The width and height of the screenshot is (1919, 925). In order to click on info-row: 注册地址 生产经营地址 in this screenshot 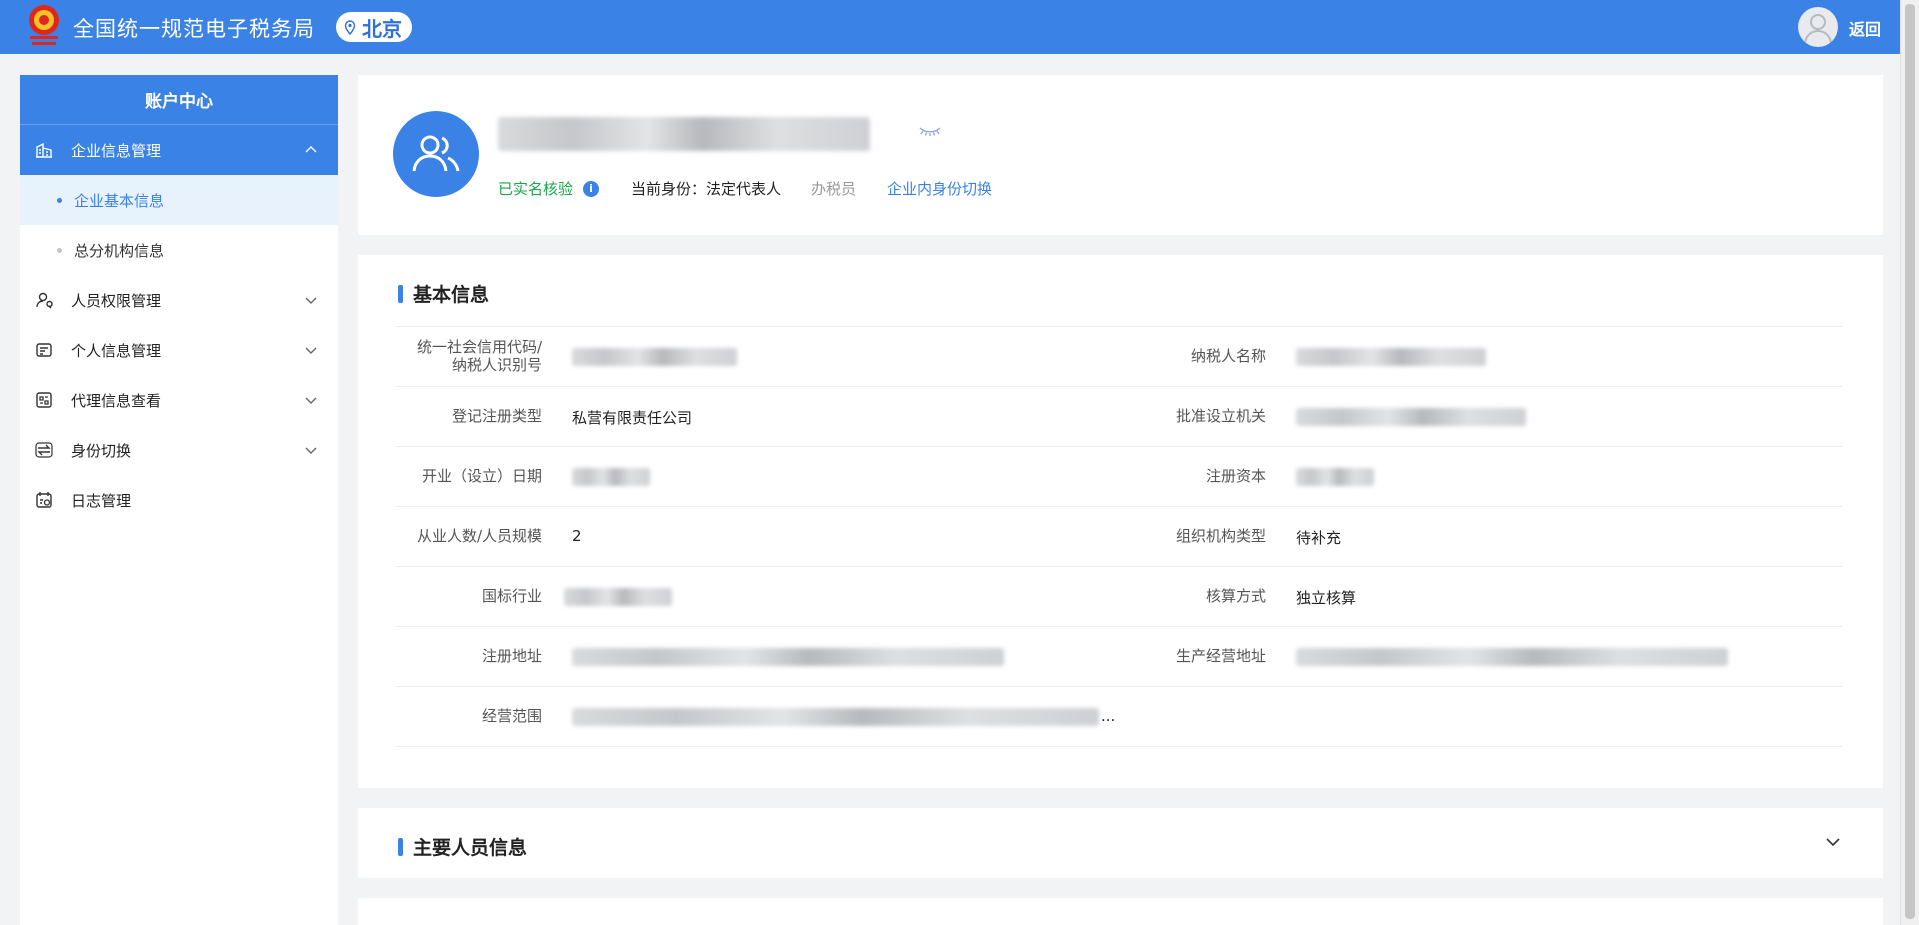, I will do `click(1119, 657)`.